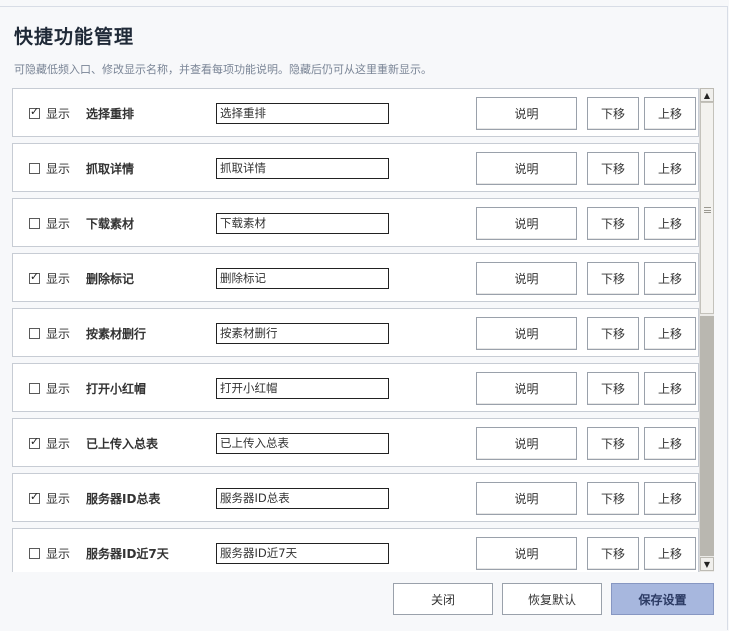  What do you see at coordinates (122, 444) in the screenshot?
I see `feature-name: 已上传入总表` at bounding box center [122, 444].